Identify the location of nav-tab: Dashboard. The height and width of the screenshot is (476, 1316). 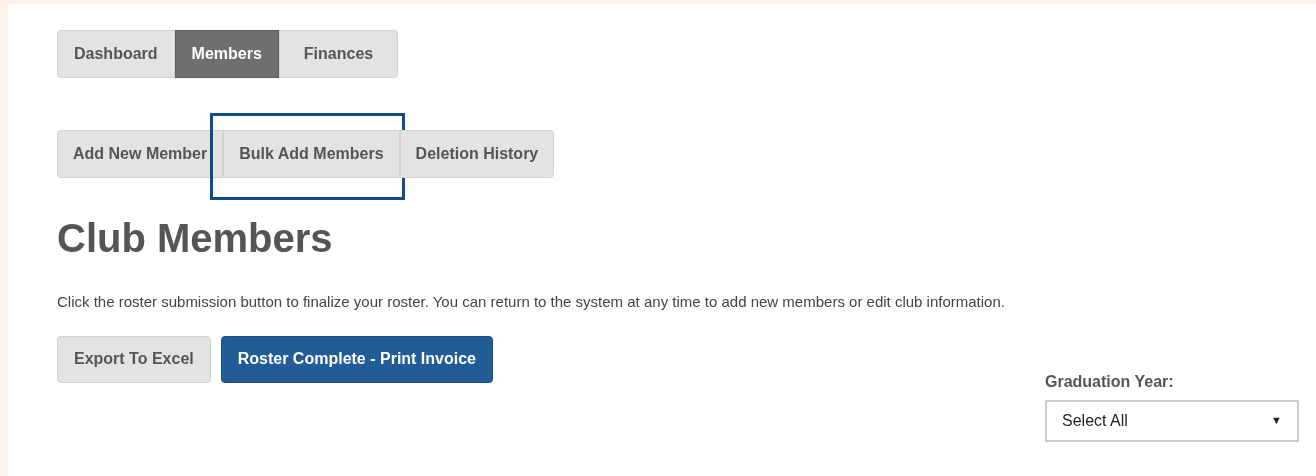
(116, 54).